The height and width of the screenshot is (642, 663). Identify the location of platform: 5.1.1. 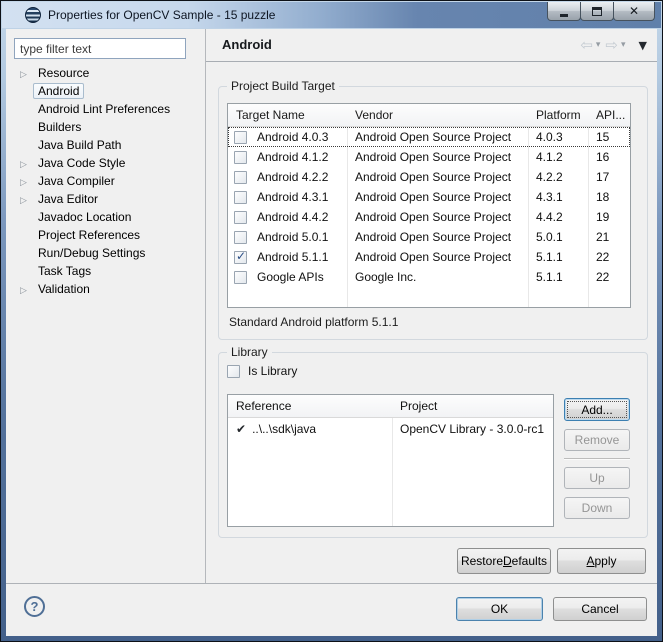
(549, 277).